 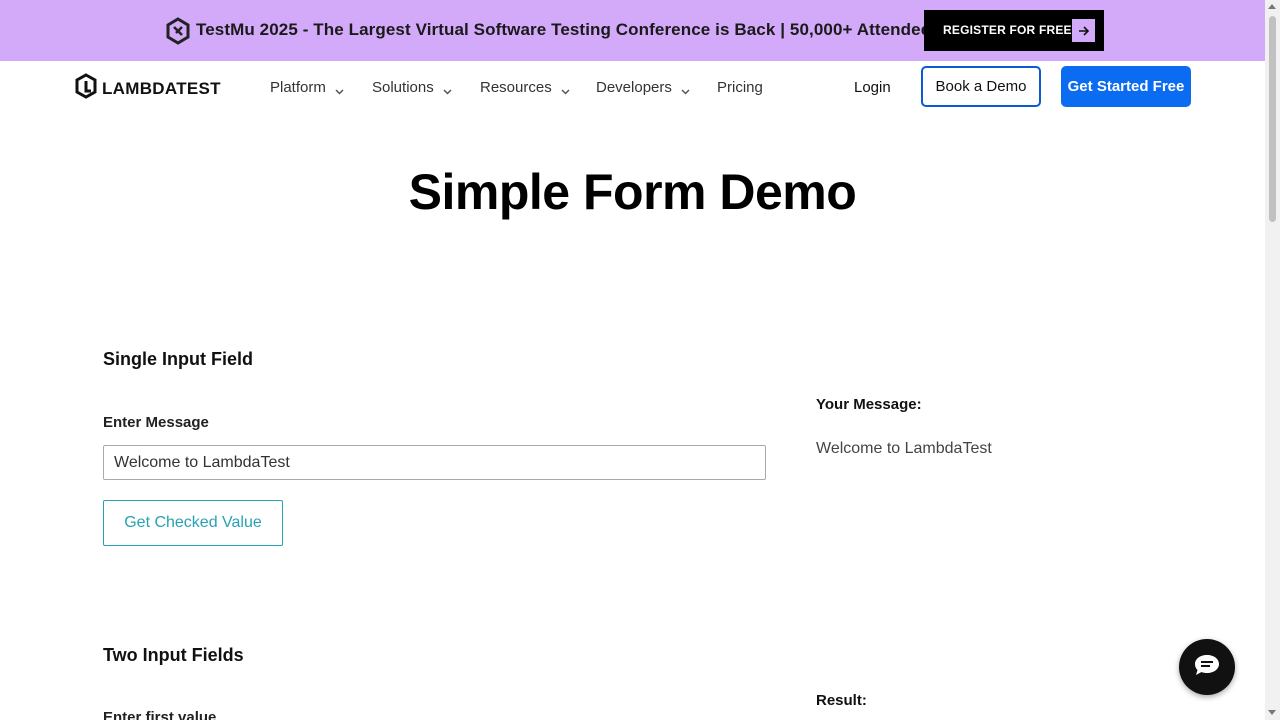 What do you see at coordinates (632, 192) in the screenshot?
I see `page-title: Simple Form Demo` at bounding box center [632, 192].